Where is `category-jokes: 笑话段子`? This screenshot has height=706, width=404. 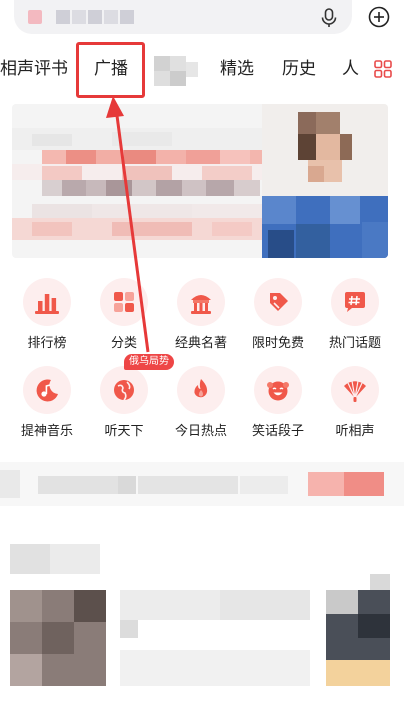
category-jokes: 笑话段子 is located at coordinates (278, 403).